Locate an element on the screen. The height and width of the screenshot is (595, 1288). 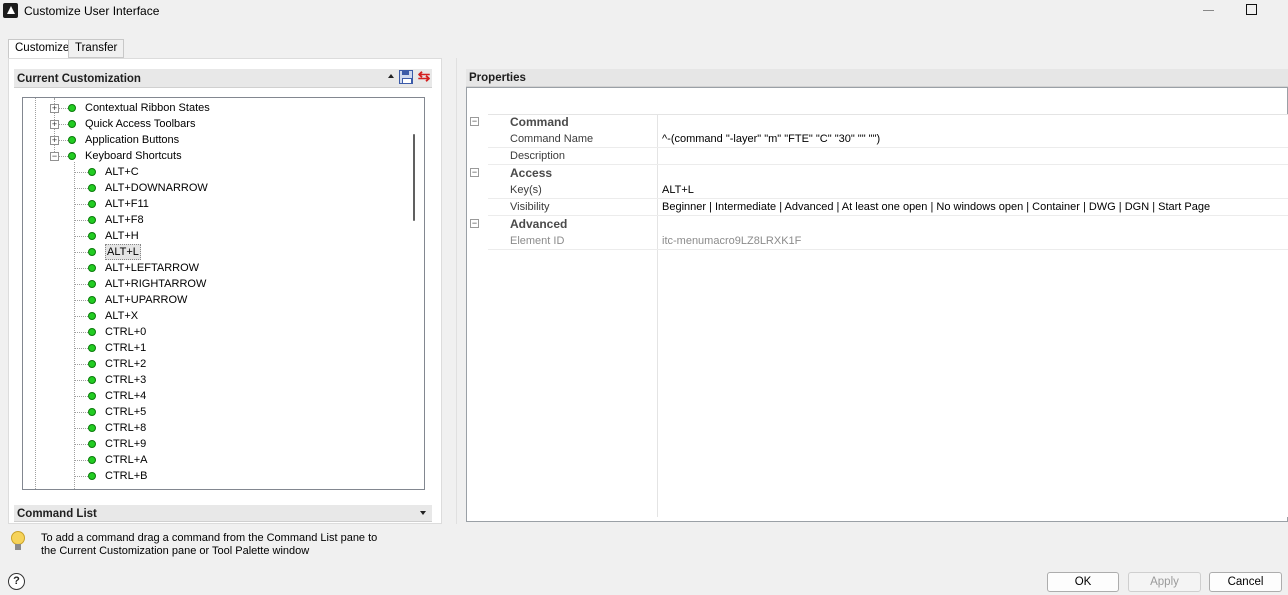
tree-item-label: ALT+C is located at coordinates (122, 172).